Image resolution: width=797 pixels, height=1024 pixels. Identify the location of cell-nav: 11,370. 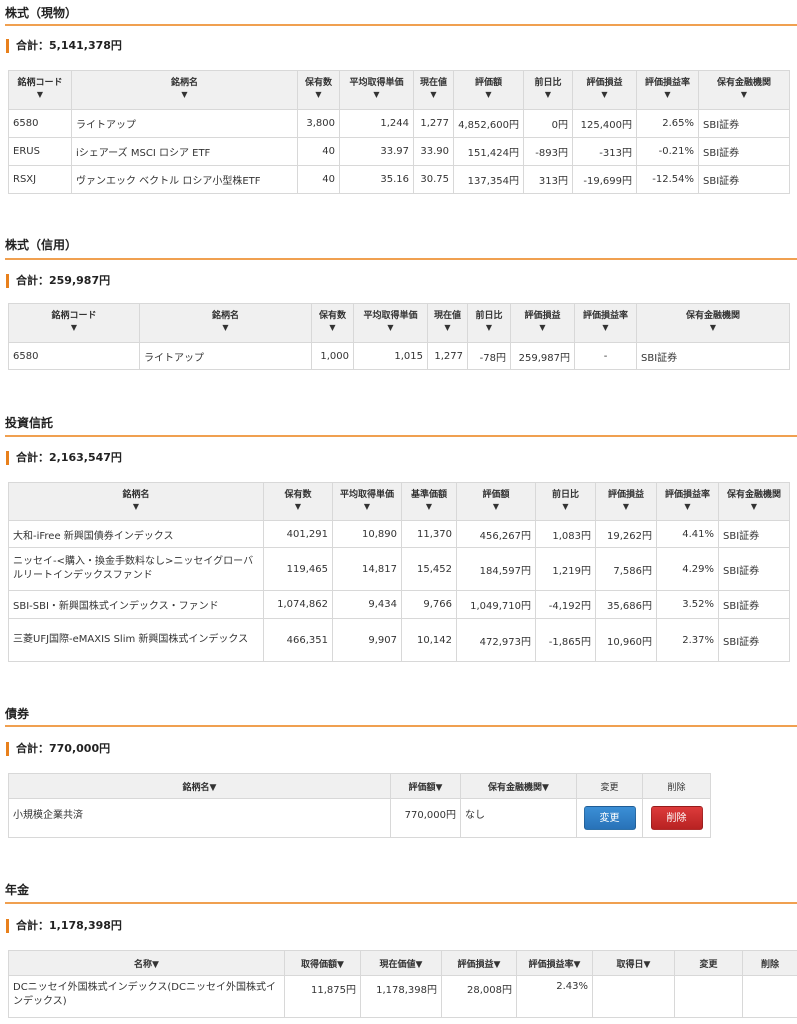
(429, 534).